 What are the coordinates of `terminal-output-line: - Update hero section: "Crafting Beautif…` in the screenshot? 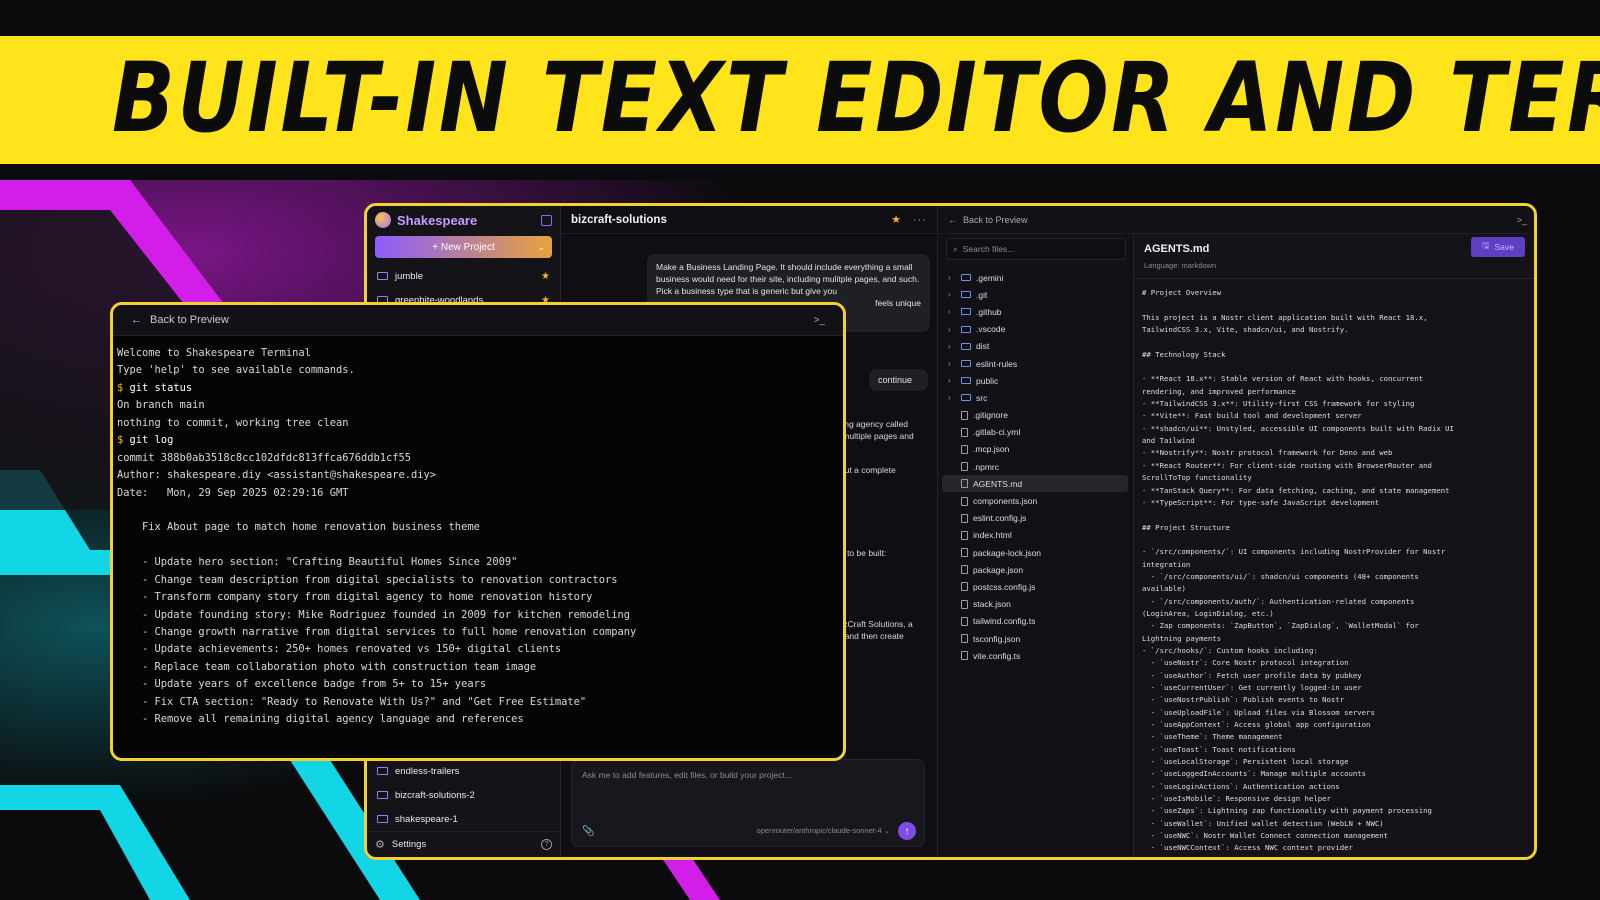 It's located at (317, 562).